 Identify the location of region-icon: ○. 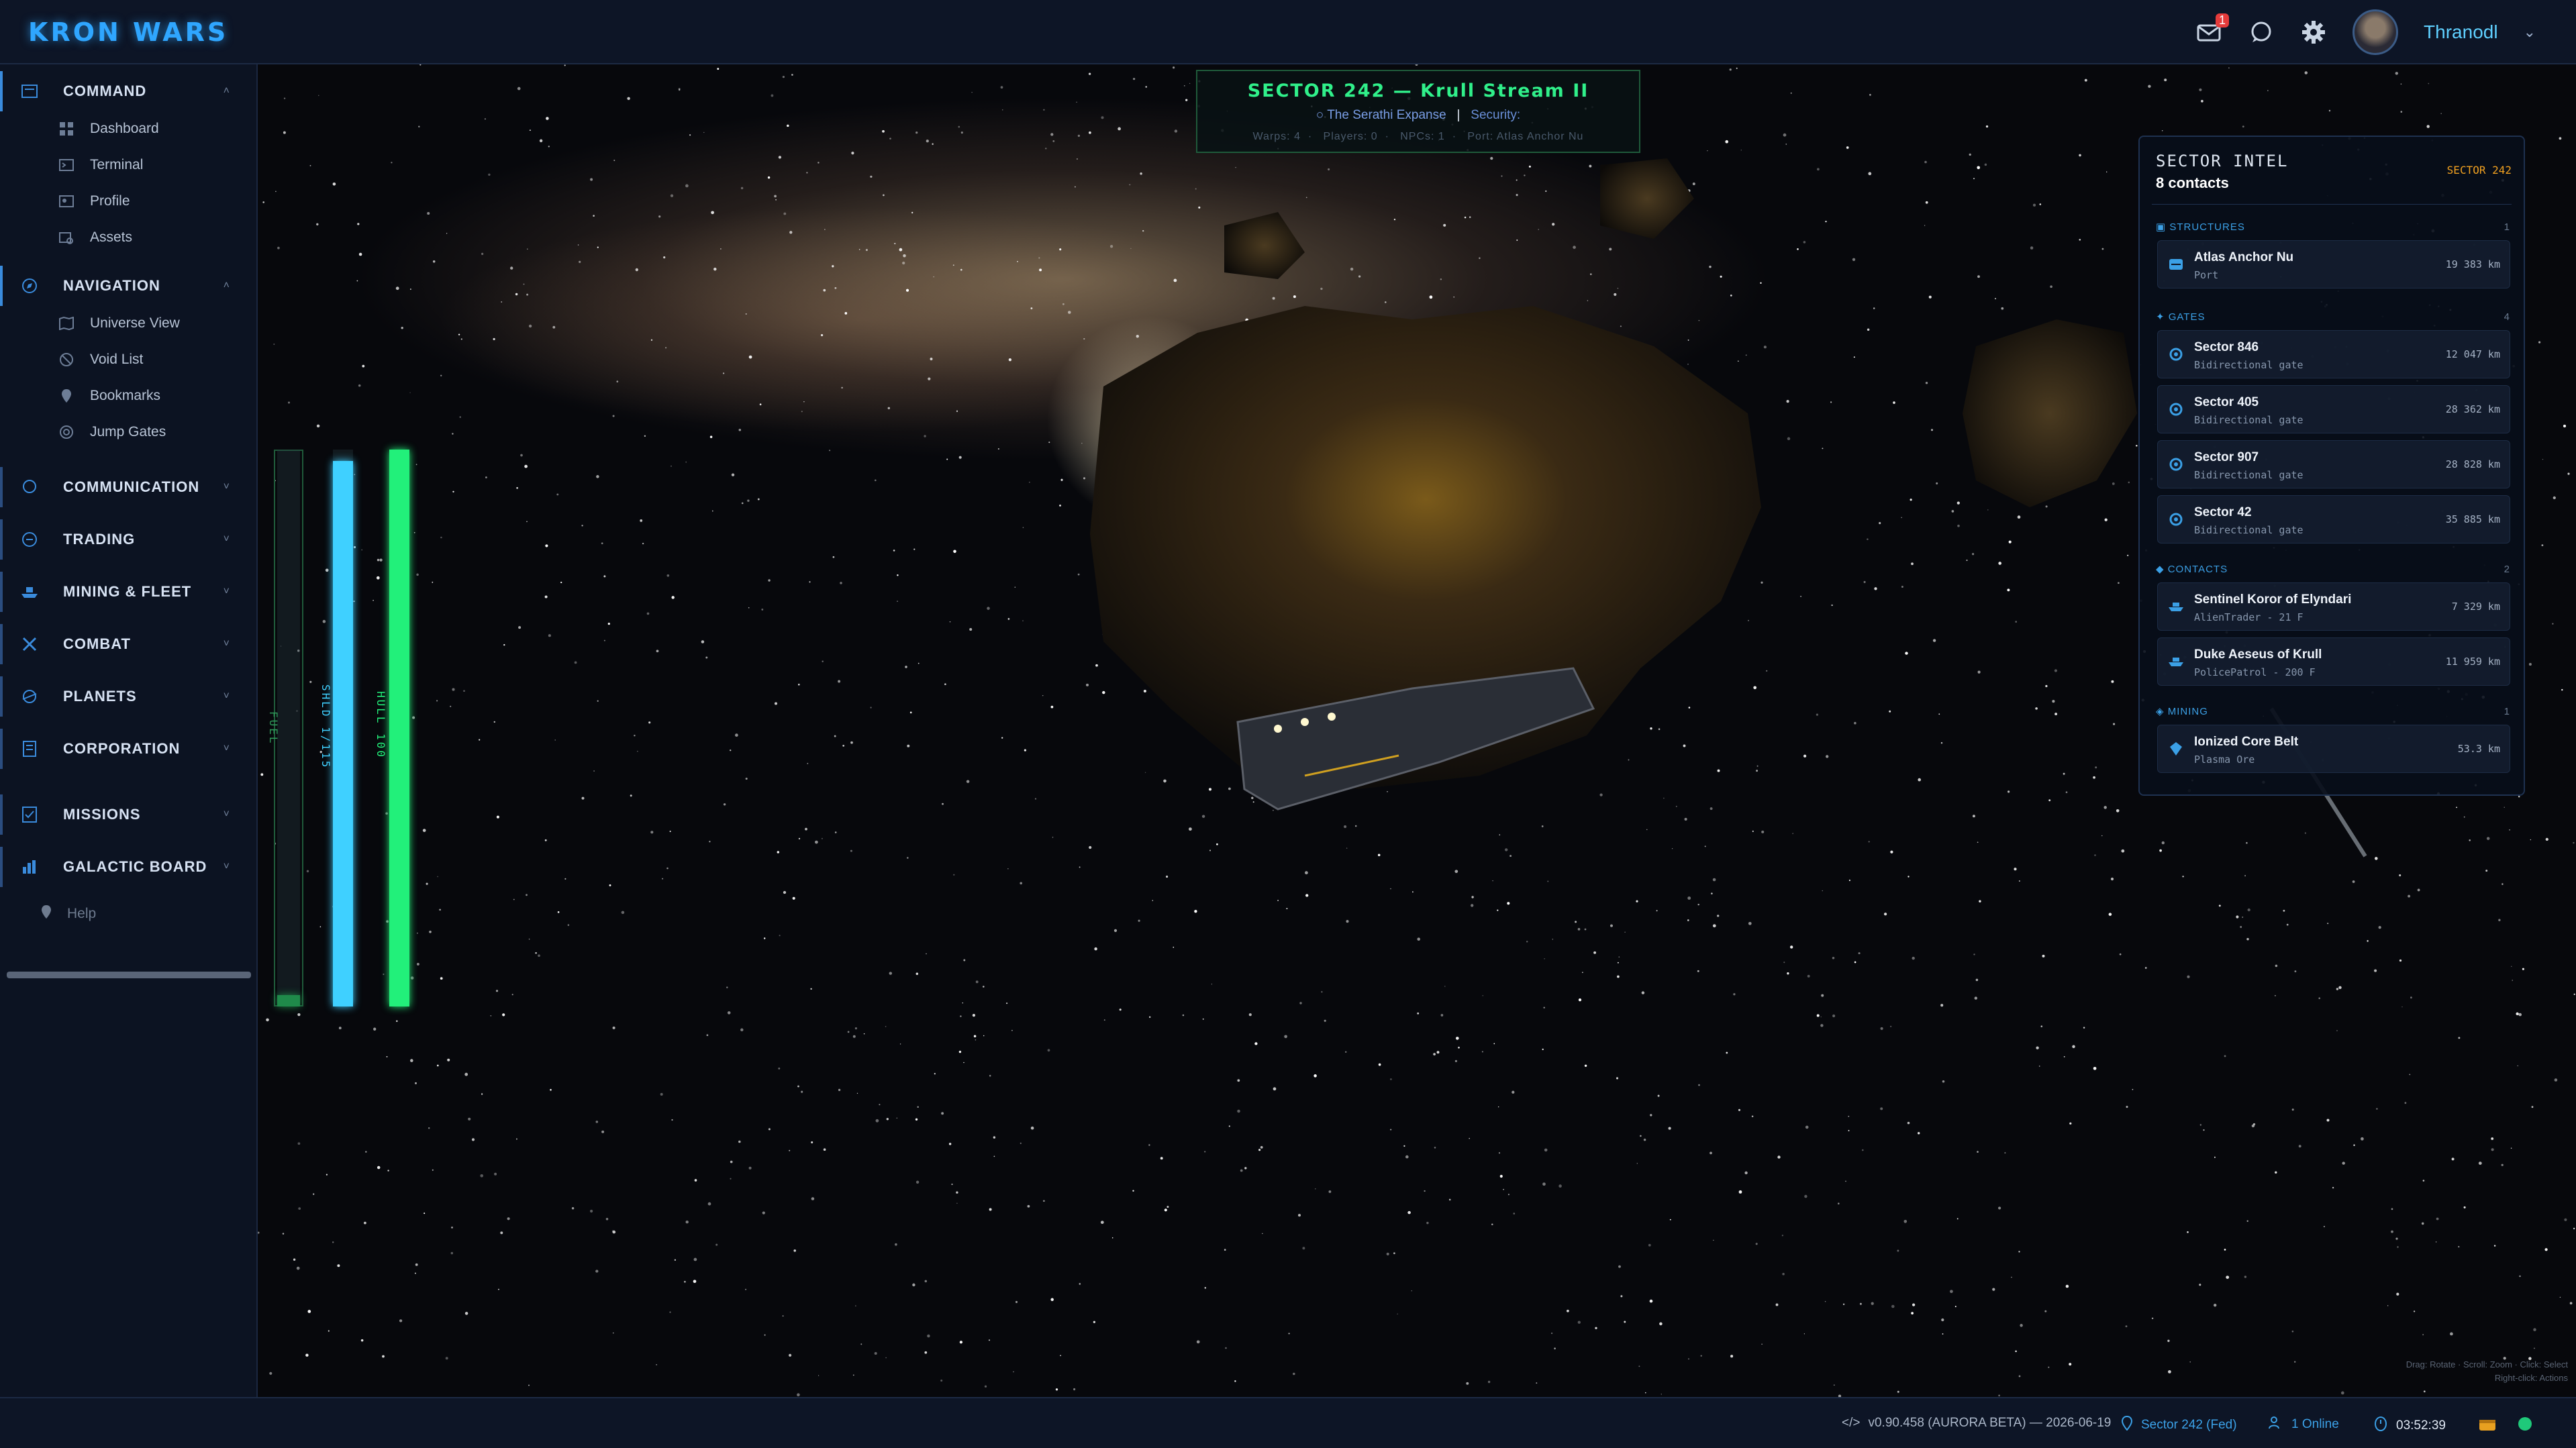
(1320, 115).